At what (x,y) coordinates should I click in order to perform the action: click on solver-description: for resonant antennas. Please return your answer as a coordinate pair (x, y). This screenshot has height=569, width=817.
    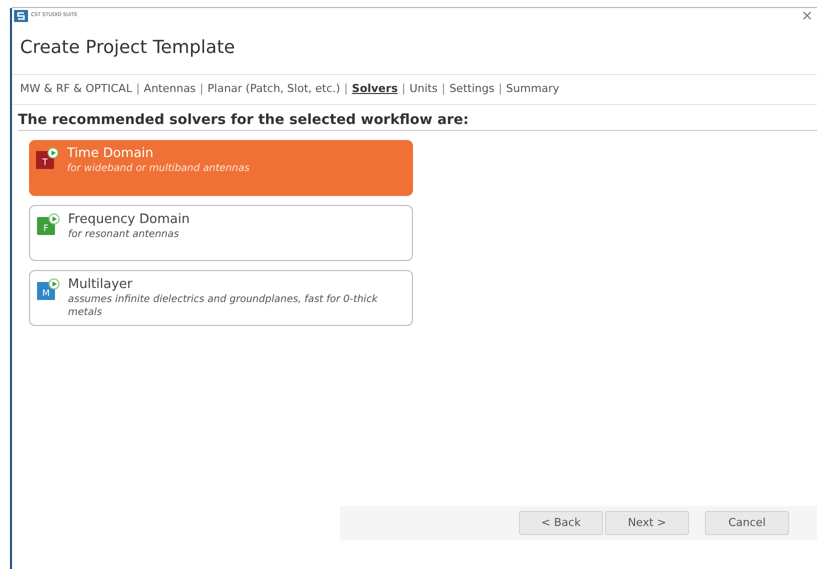
    Looking at the image, I should click on (124, 234).